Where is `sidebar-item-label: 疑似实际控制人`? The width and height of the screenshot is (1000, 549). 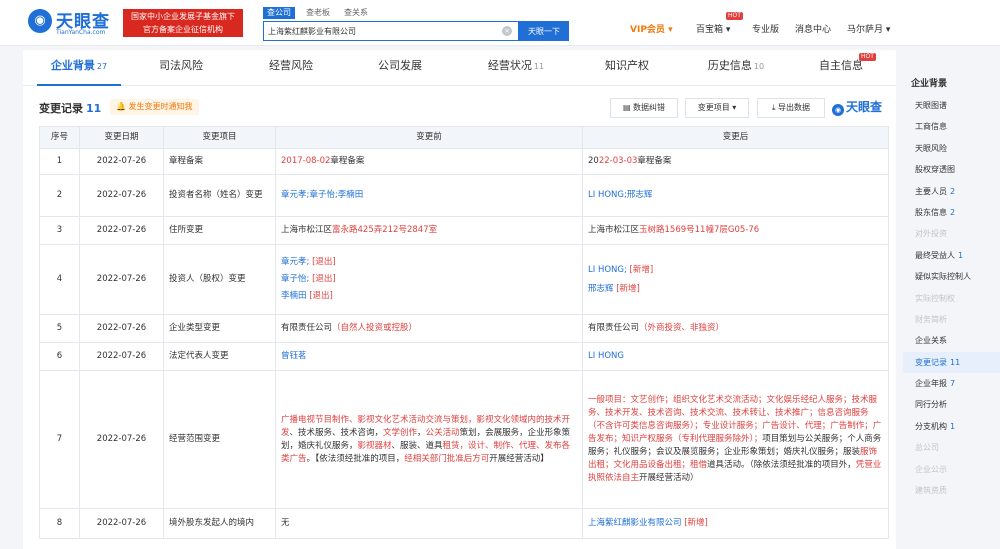
sidebar-item-label: 疑似实际控制人 is located at coordinates (943, 277).